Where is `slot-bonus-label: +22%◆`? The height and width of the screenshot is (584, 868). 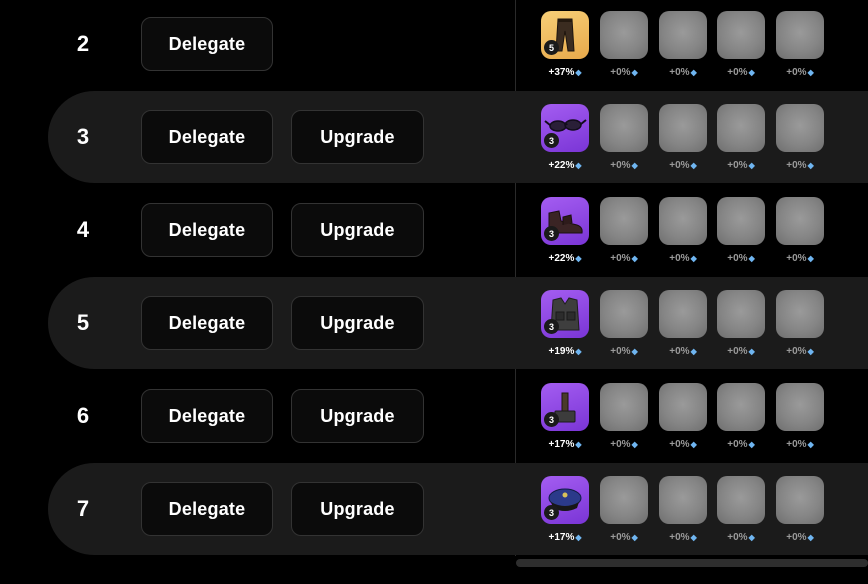 slot-bonus-label: +22%◆ is located at coordinates (565, 258).